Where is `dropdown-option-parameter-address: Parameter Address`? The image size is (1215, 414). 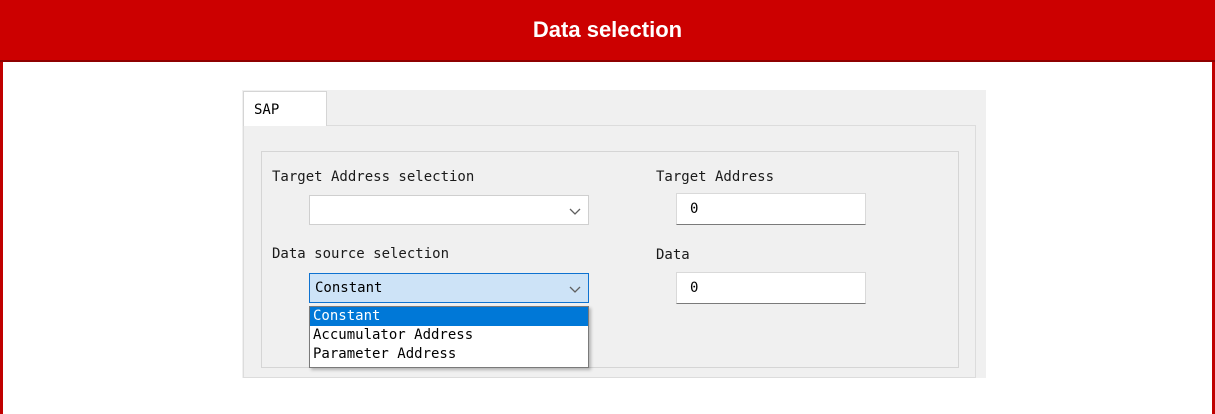
dropdown-option-parameter-address: Parameter Address is located at coordinates (449, 354).